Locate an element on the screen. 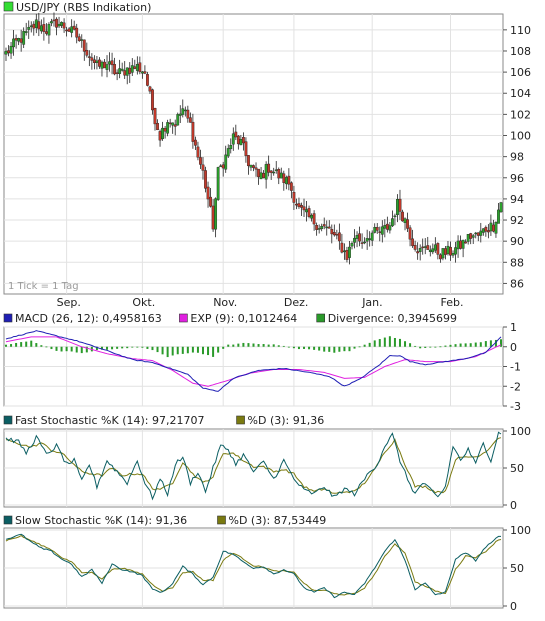  macd-tick-2-label: -1 is located at coordinates (515, 367).